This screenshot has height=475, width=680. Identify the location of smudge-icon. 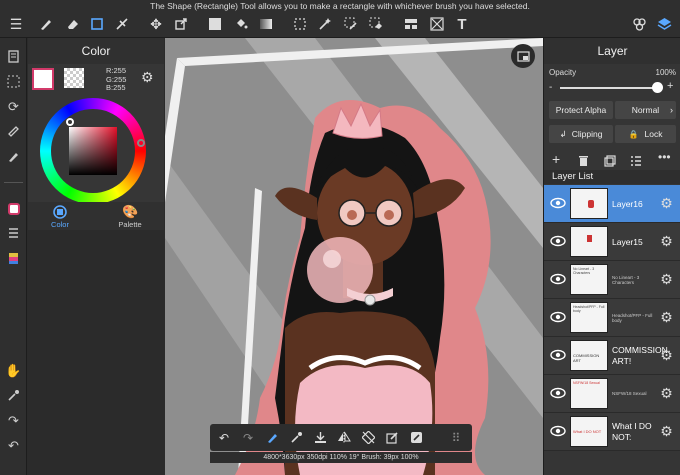
(122, 24).